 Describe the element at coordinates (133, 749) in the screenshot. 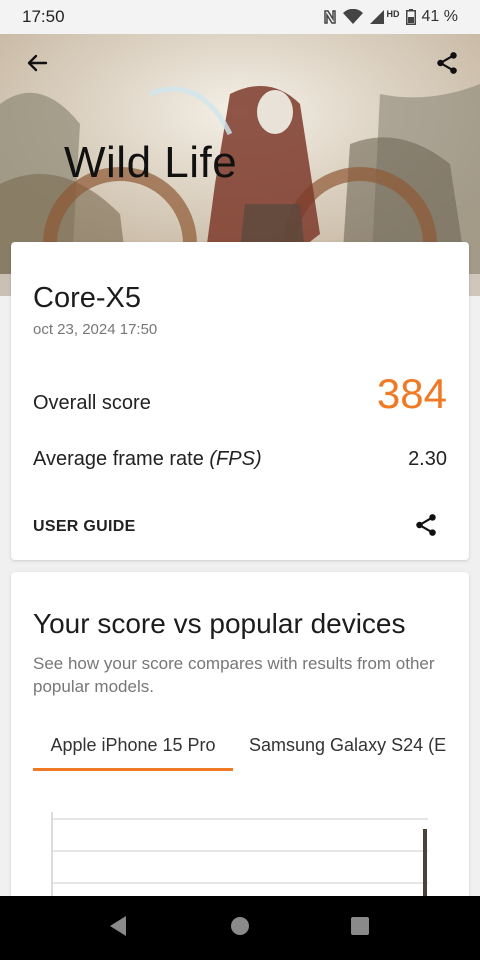

I see `tab-apple-iphone-15-pro: Apple iPhone 15 Pro` at that location.